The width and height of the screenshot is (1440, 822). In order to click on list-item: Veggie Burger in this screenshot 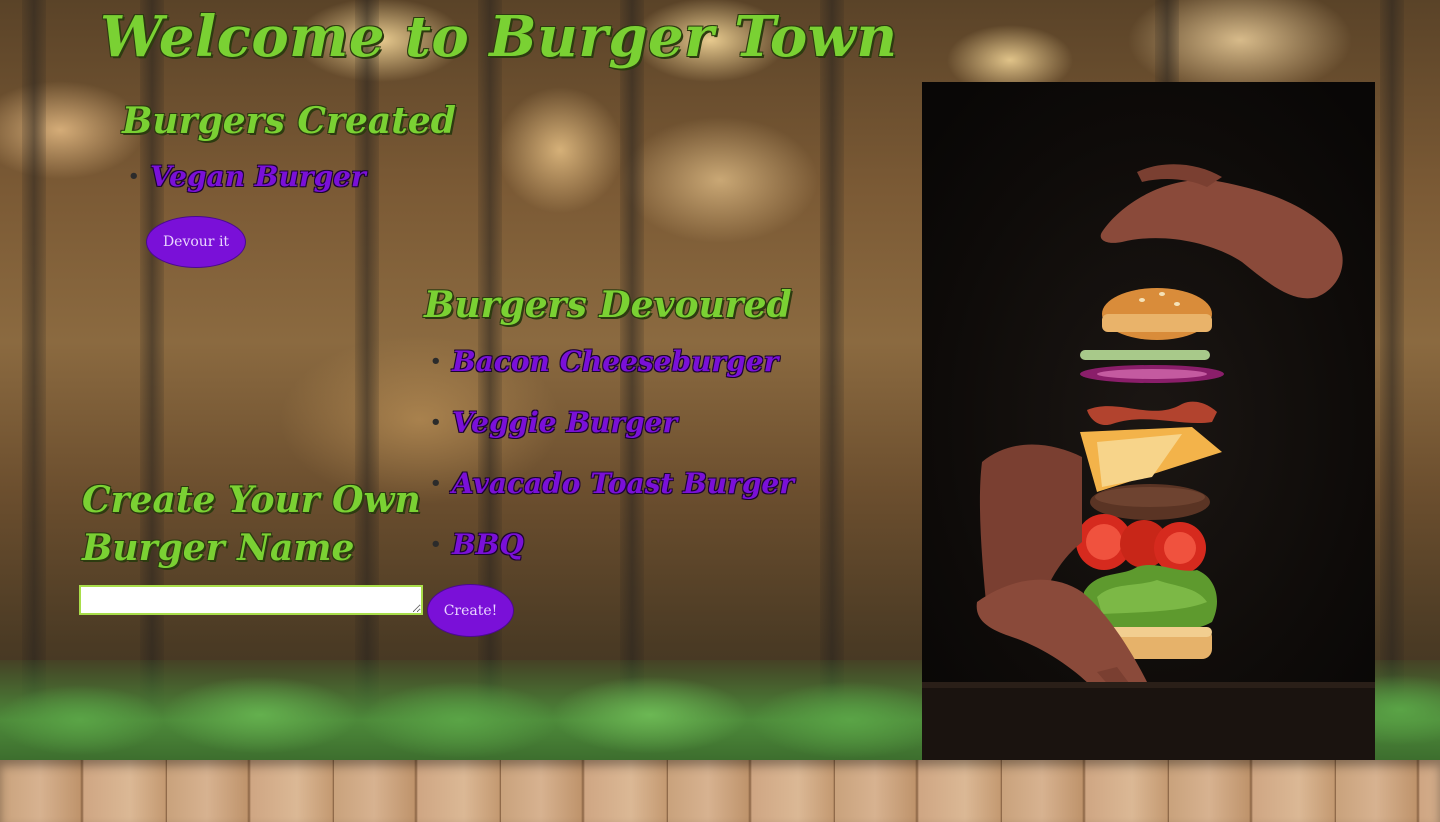, I will do `click(612, 423)`.